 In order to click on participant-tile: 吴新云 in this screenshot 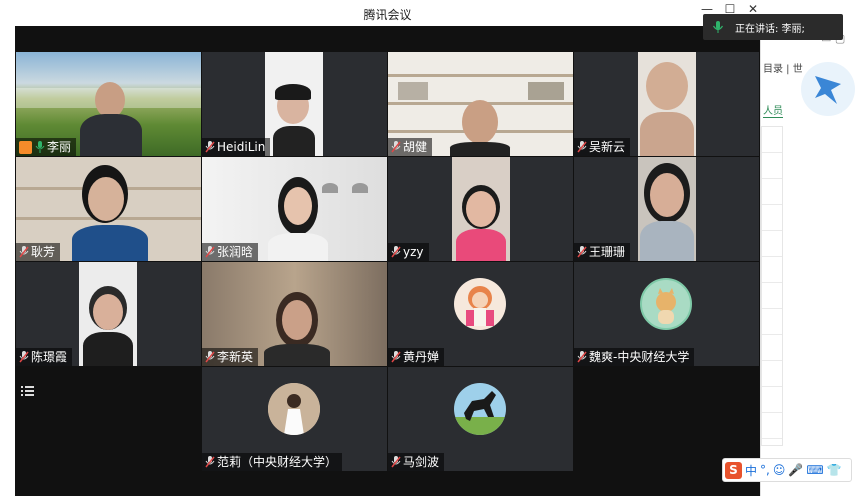, I will do `click(666, 104)`.